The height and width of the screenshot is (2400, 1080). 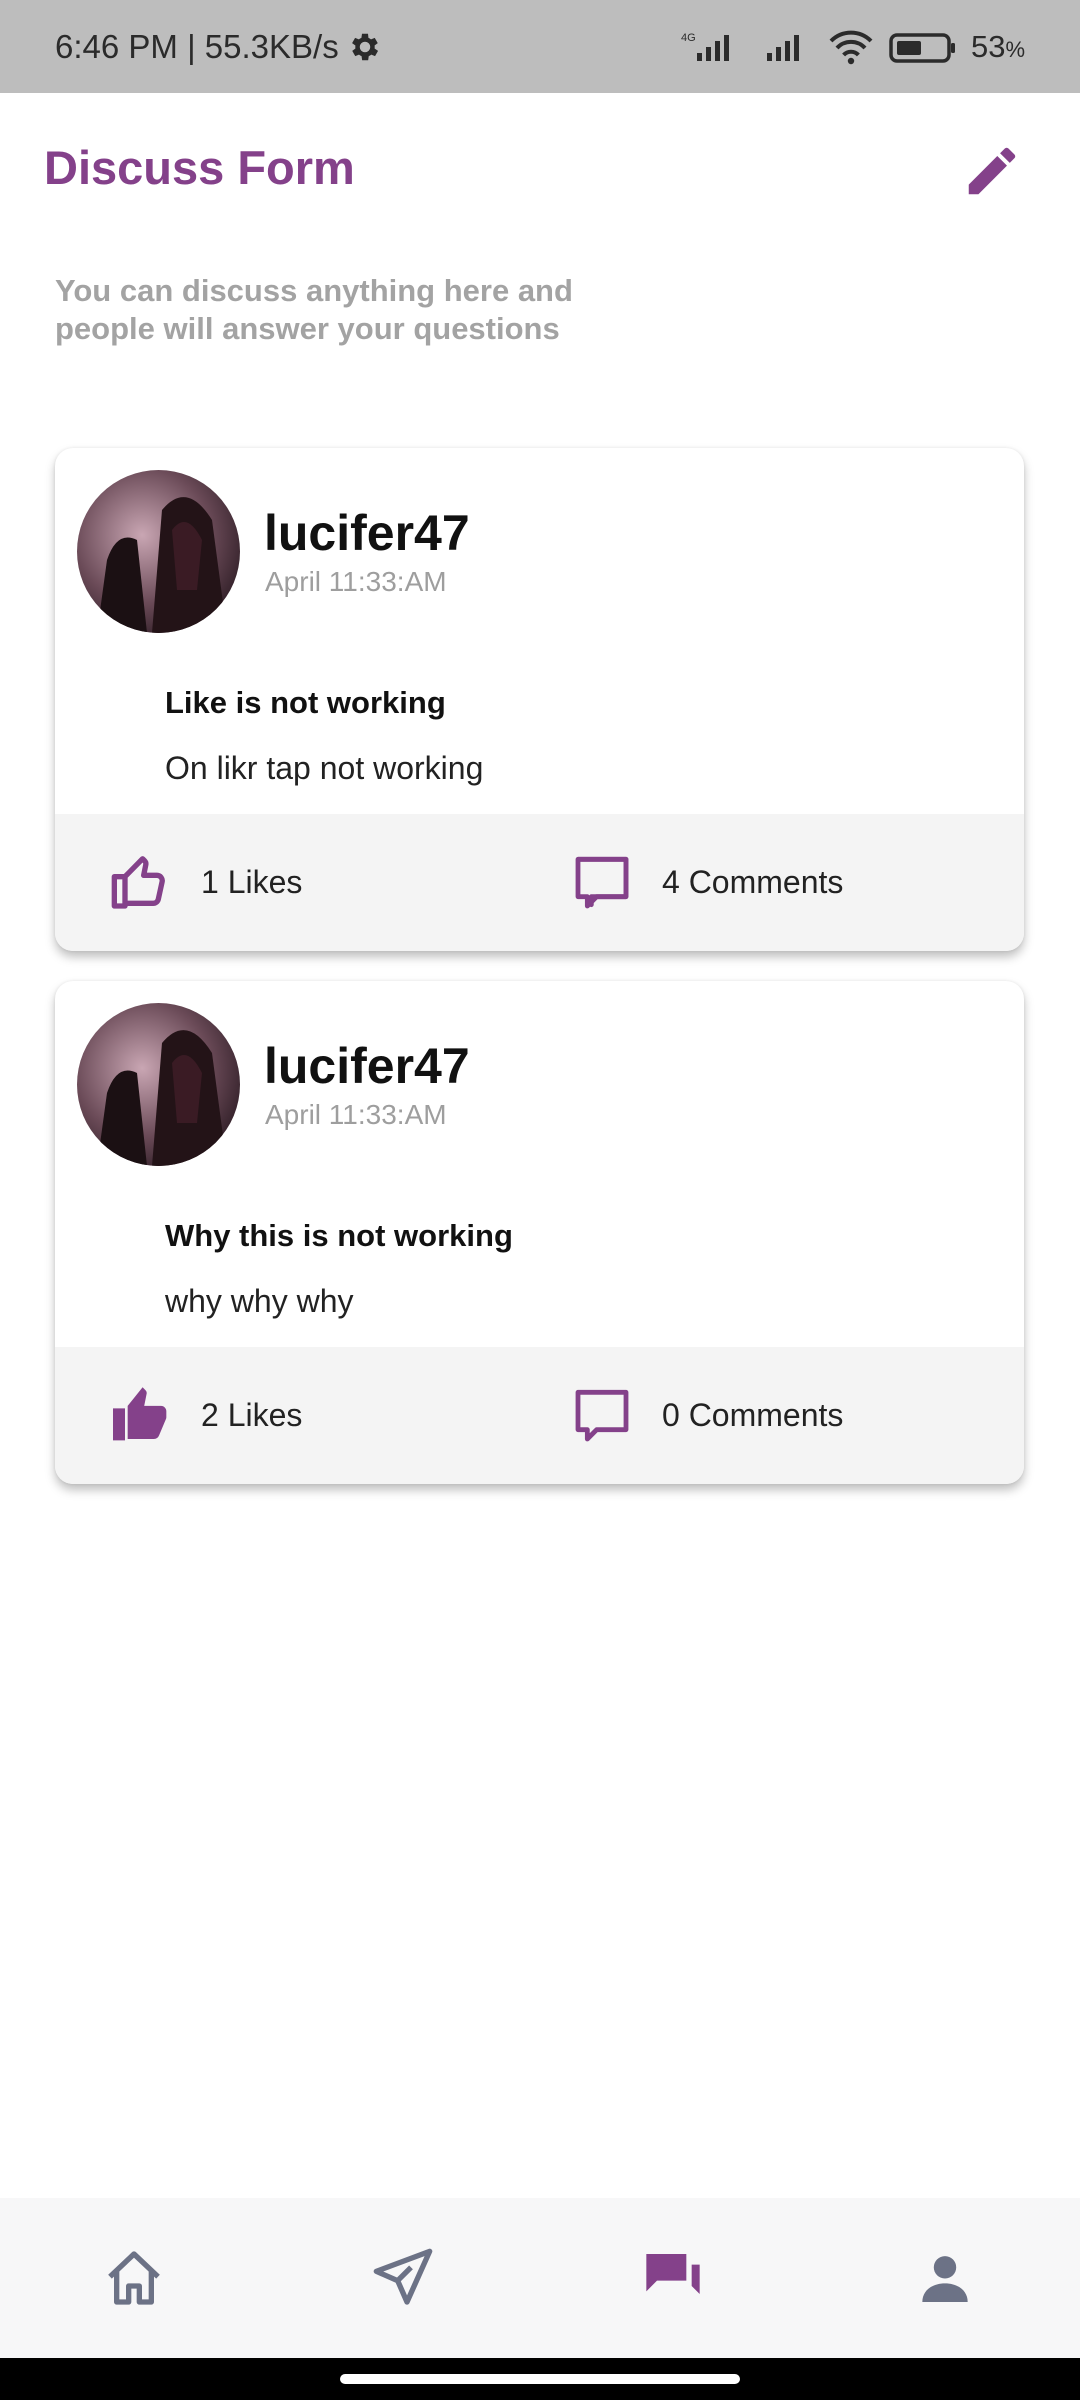 What do you see at coordinates (540, 2278) in the screenshot?
I see `bottom-nav` at bounding box center [540, 2278].